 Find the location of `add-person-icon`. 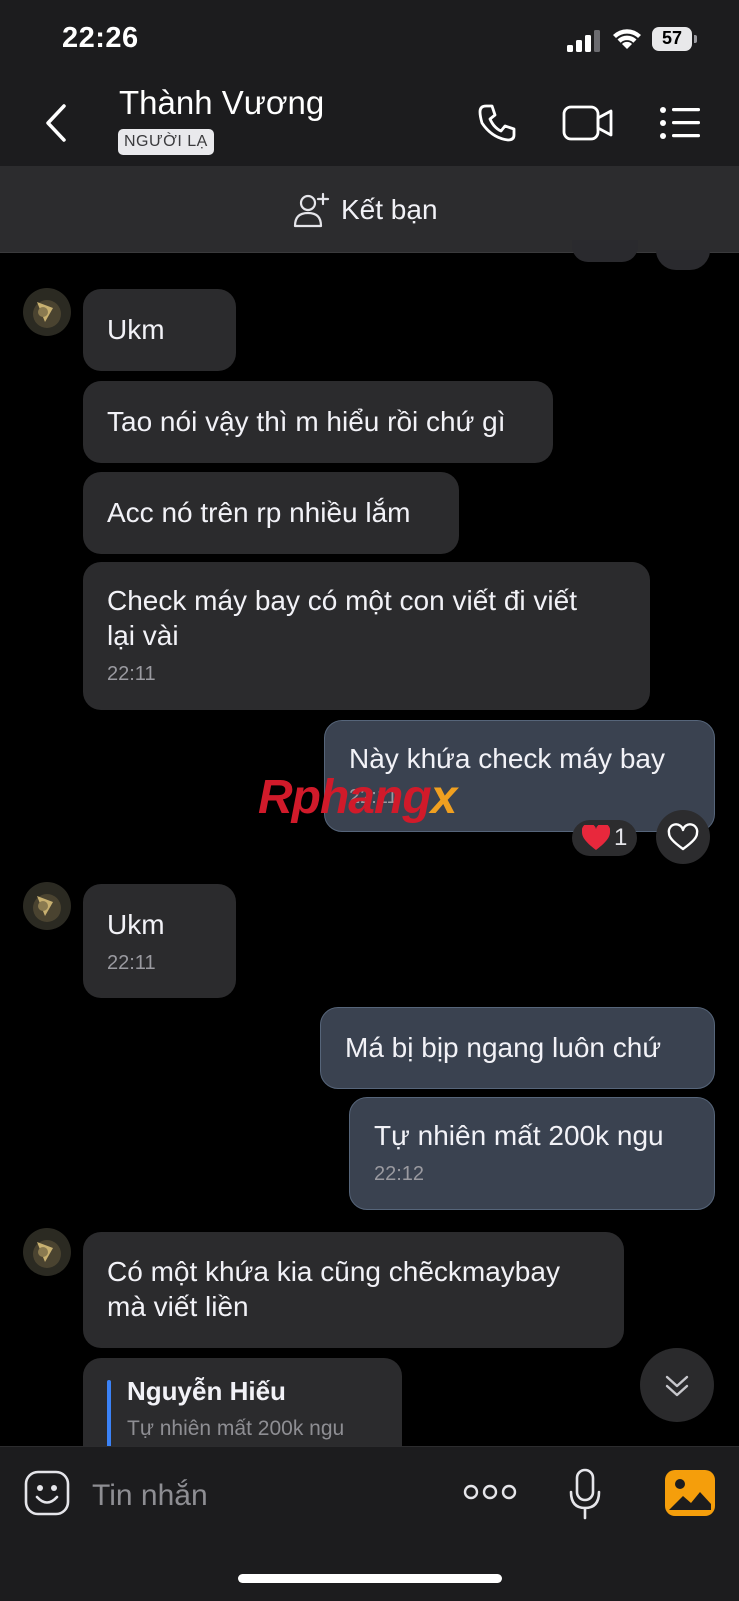

add-person-icon is located at coordinates (311, 210).